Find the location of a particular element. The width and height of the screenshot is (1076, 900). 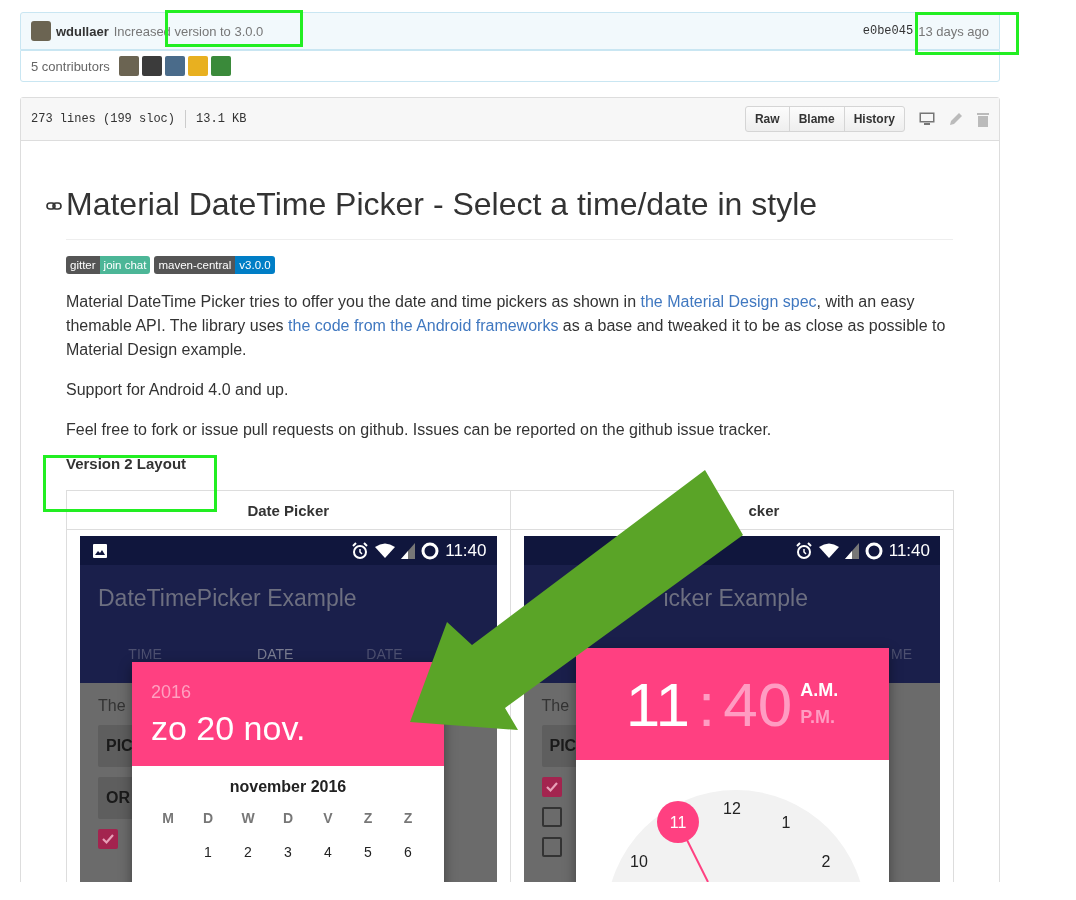

commit-age: 13 days ago is located at coordinates (953, 31).